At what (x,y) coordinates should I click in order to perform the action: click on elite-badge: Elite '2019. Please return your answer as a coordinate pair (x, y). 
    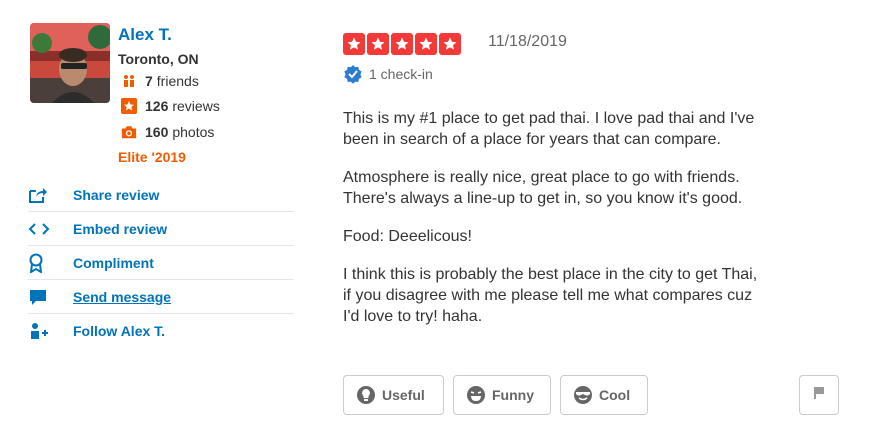
    Looking at the image, I should click on (152, 157).